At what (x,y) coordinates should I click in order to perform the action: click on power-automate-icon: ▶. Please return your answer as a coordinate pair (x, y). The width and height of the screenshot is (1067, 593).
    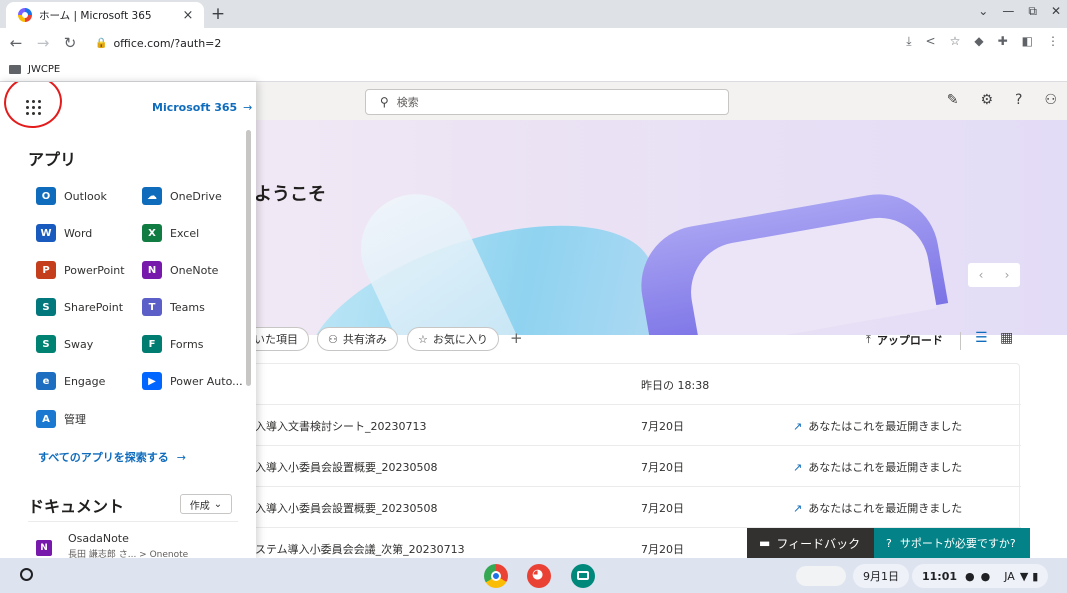
    Looking at the image, I should click on (152, 381).